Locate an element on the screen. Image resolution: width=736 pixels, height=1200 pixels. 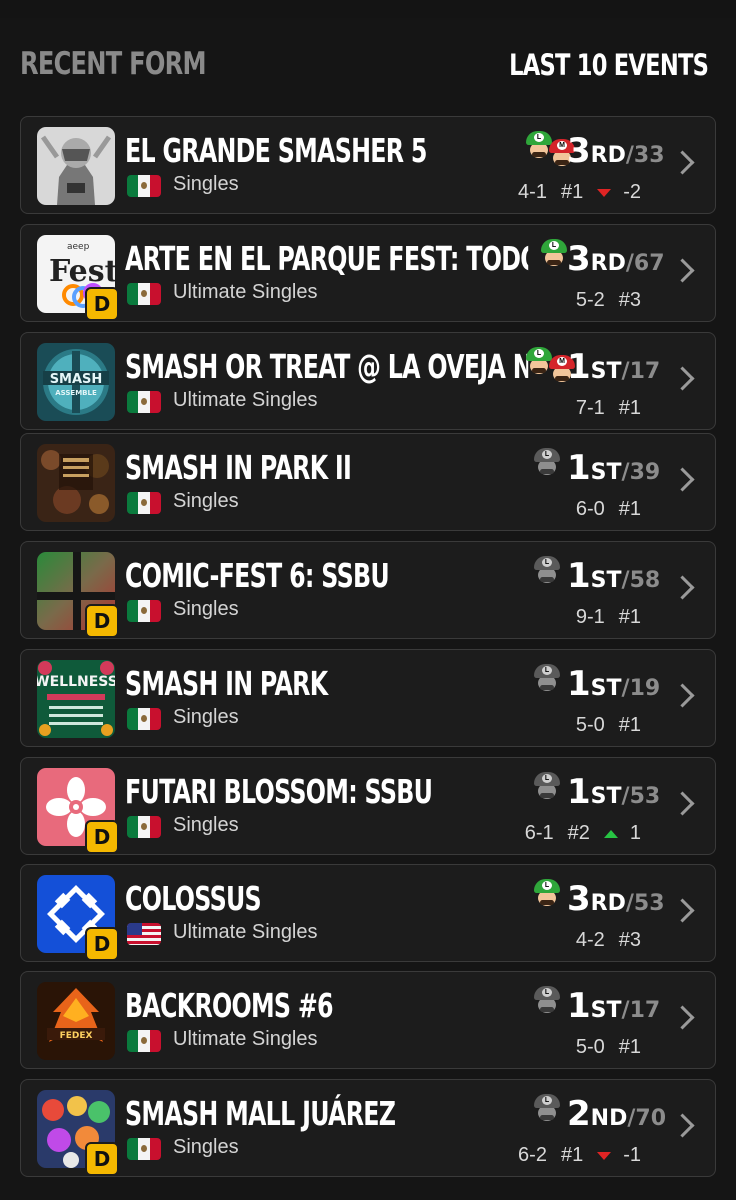
section-title: RECENT FORM is located at coordinates (113, 64).